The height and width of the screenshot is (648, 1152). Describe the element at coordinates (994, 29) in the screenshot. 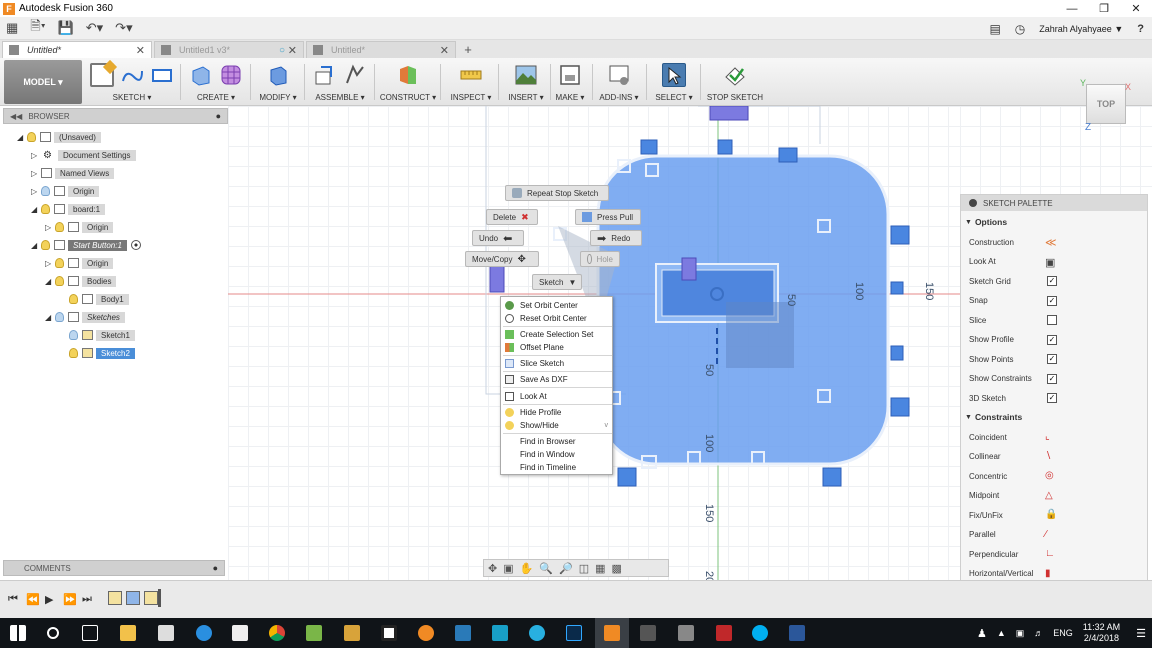

I see `job-status-icon: ▤` at that location.